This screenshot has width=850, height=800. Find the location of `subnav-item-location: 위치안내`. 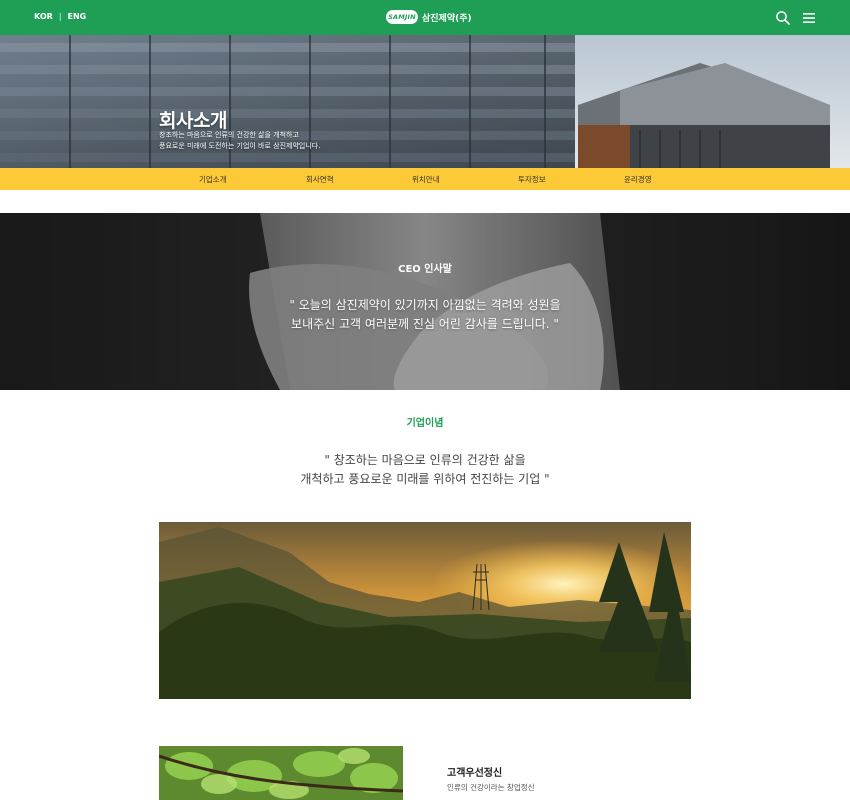

subnav-item-location: 위치안내 is located at coordinates (426, 179).